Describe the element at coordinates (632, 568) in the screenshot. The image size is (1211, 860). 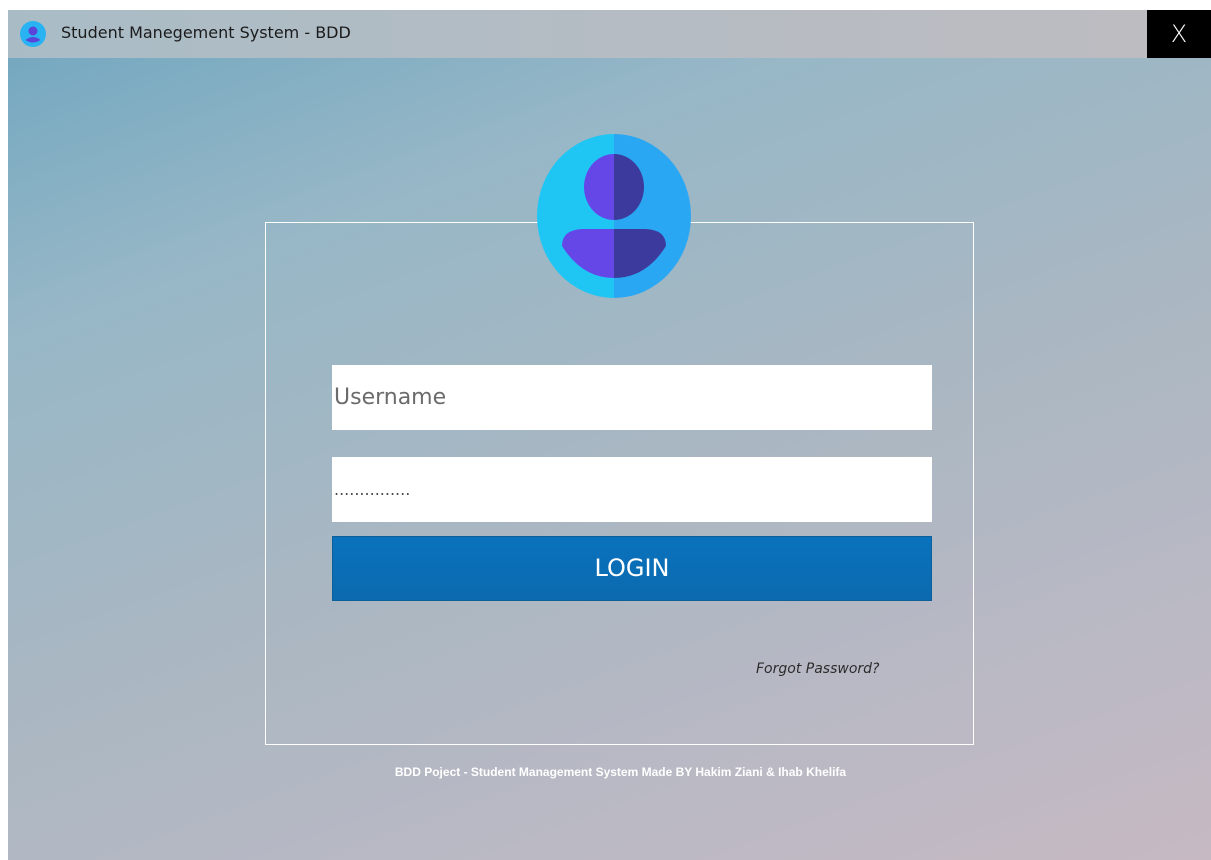
I see `login-button: LOGIN` at that location.